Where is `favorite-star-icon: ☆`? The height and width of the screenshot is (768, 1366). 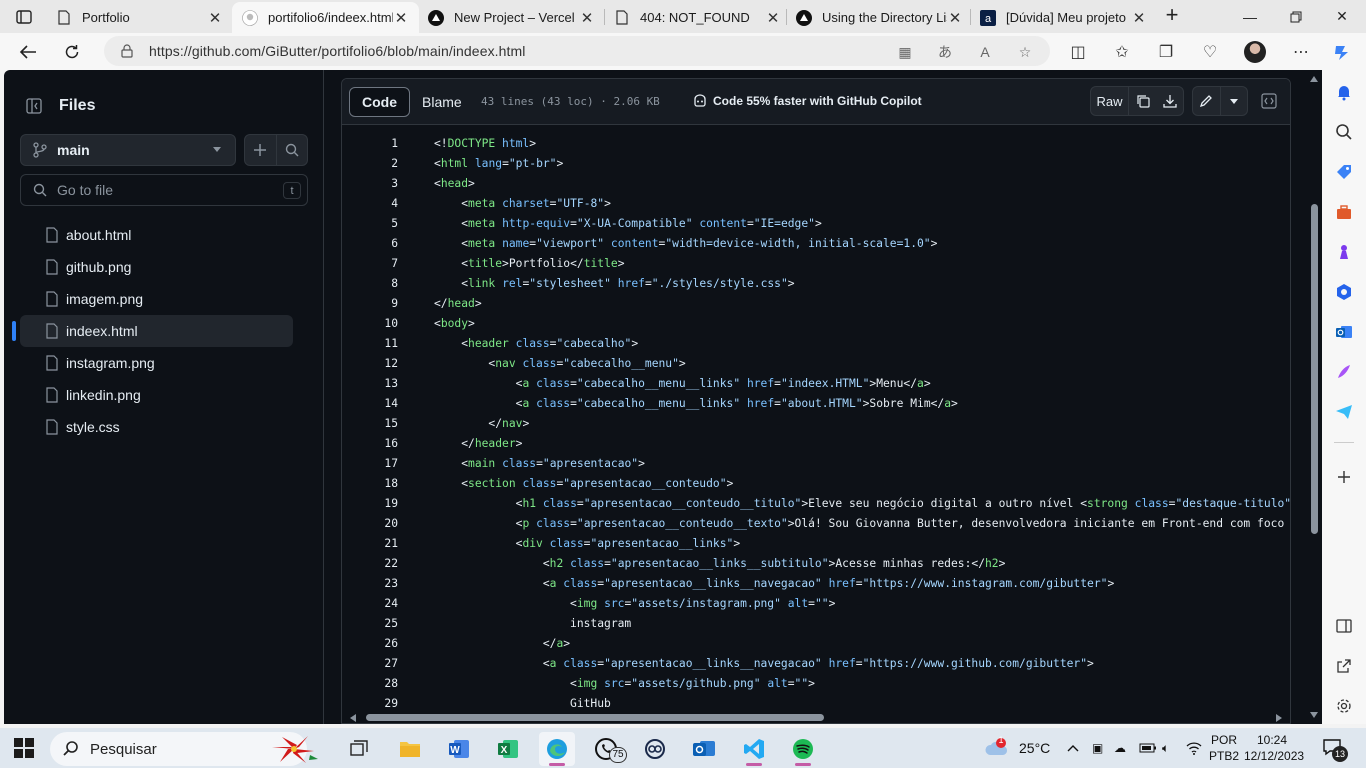 favorite-star-icon: ☆ is located at coordinates (1025, 52).